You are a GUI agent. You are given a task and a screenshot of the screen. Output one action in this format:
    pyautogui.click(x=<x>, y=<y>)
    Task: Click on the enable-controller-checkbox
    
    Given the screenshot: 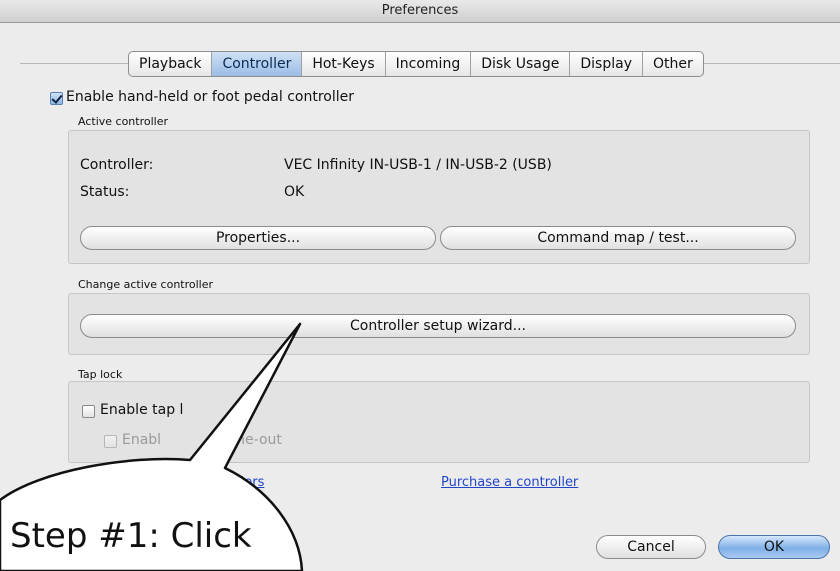 What is the action you would take?
    pyautogui.click(x=56, y=98)
    